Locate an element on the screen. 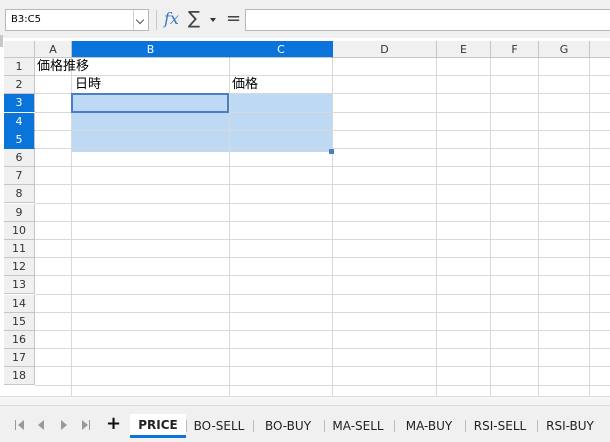  row-header-6: 6 is located at coordinates (19, 158).